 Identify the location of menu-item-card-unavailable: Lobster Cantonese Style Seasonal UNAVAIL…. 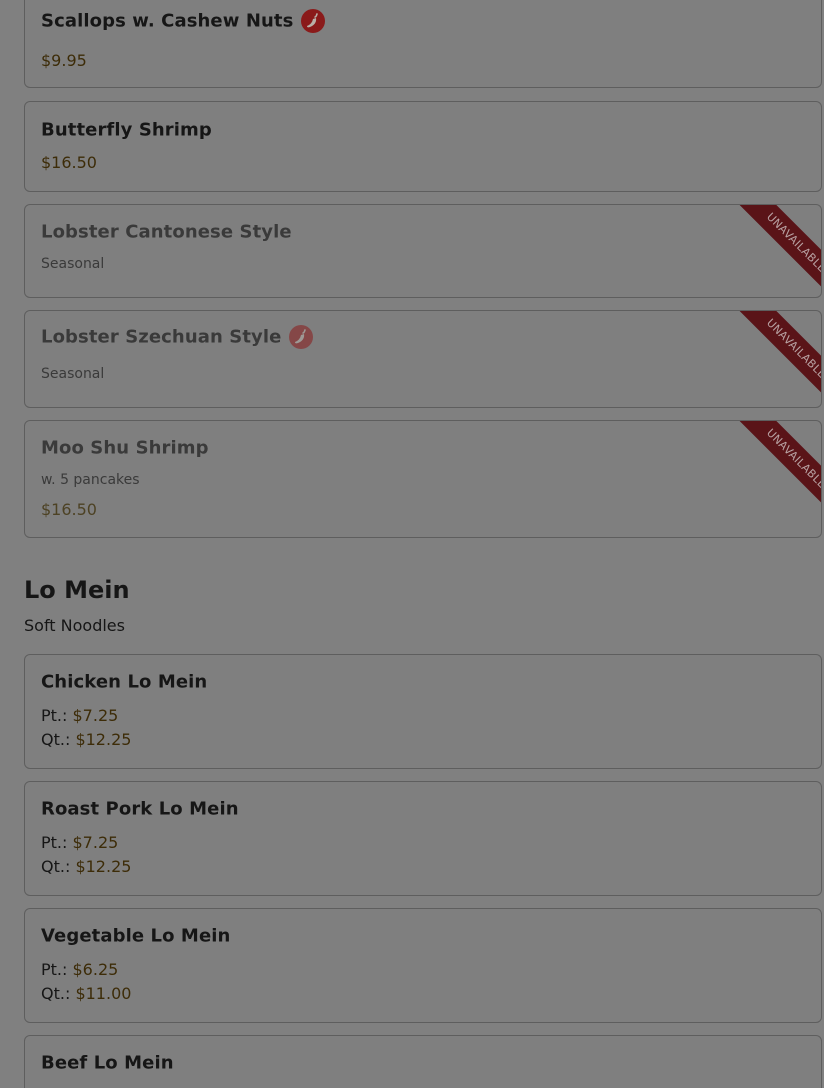
(423, 251).